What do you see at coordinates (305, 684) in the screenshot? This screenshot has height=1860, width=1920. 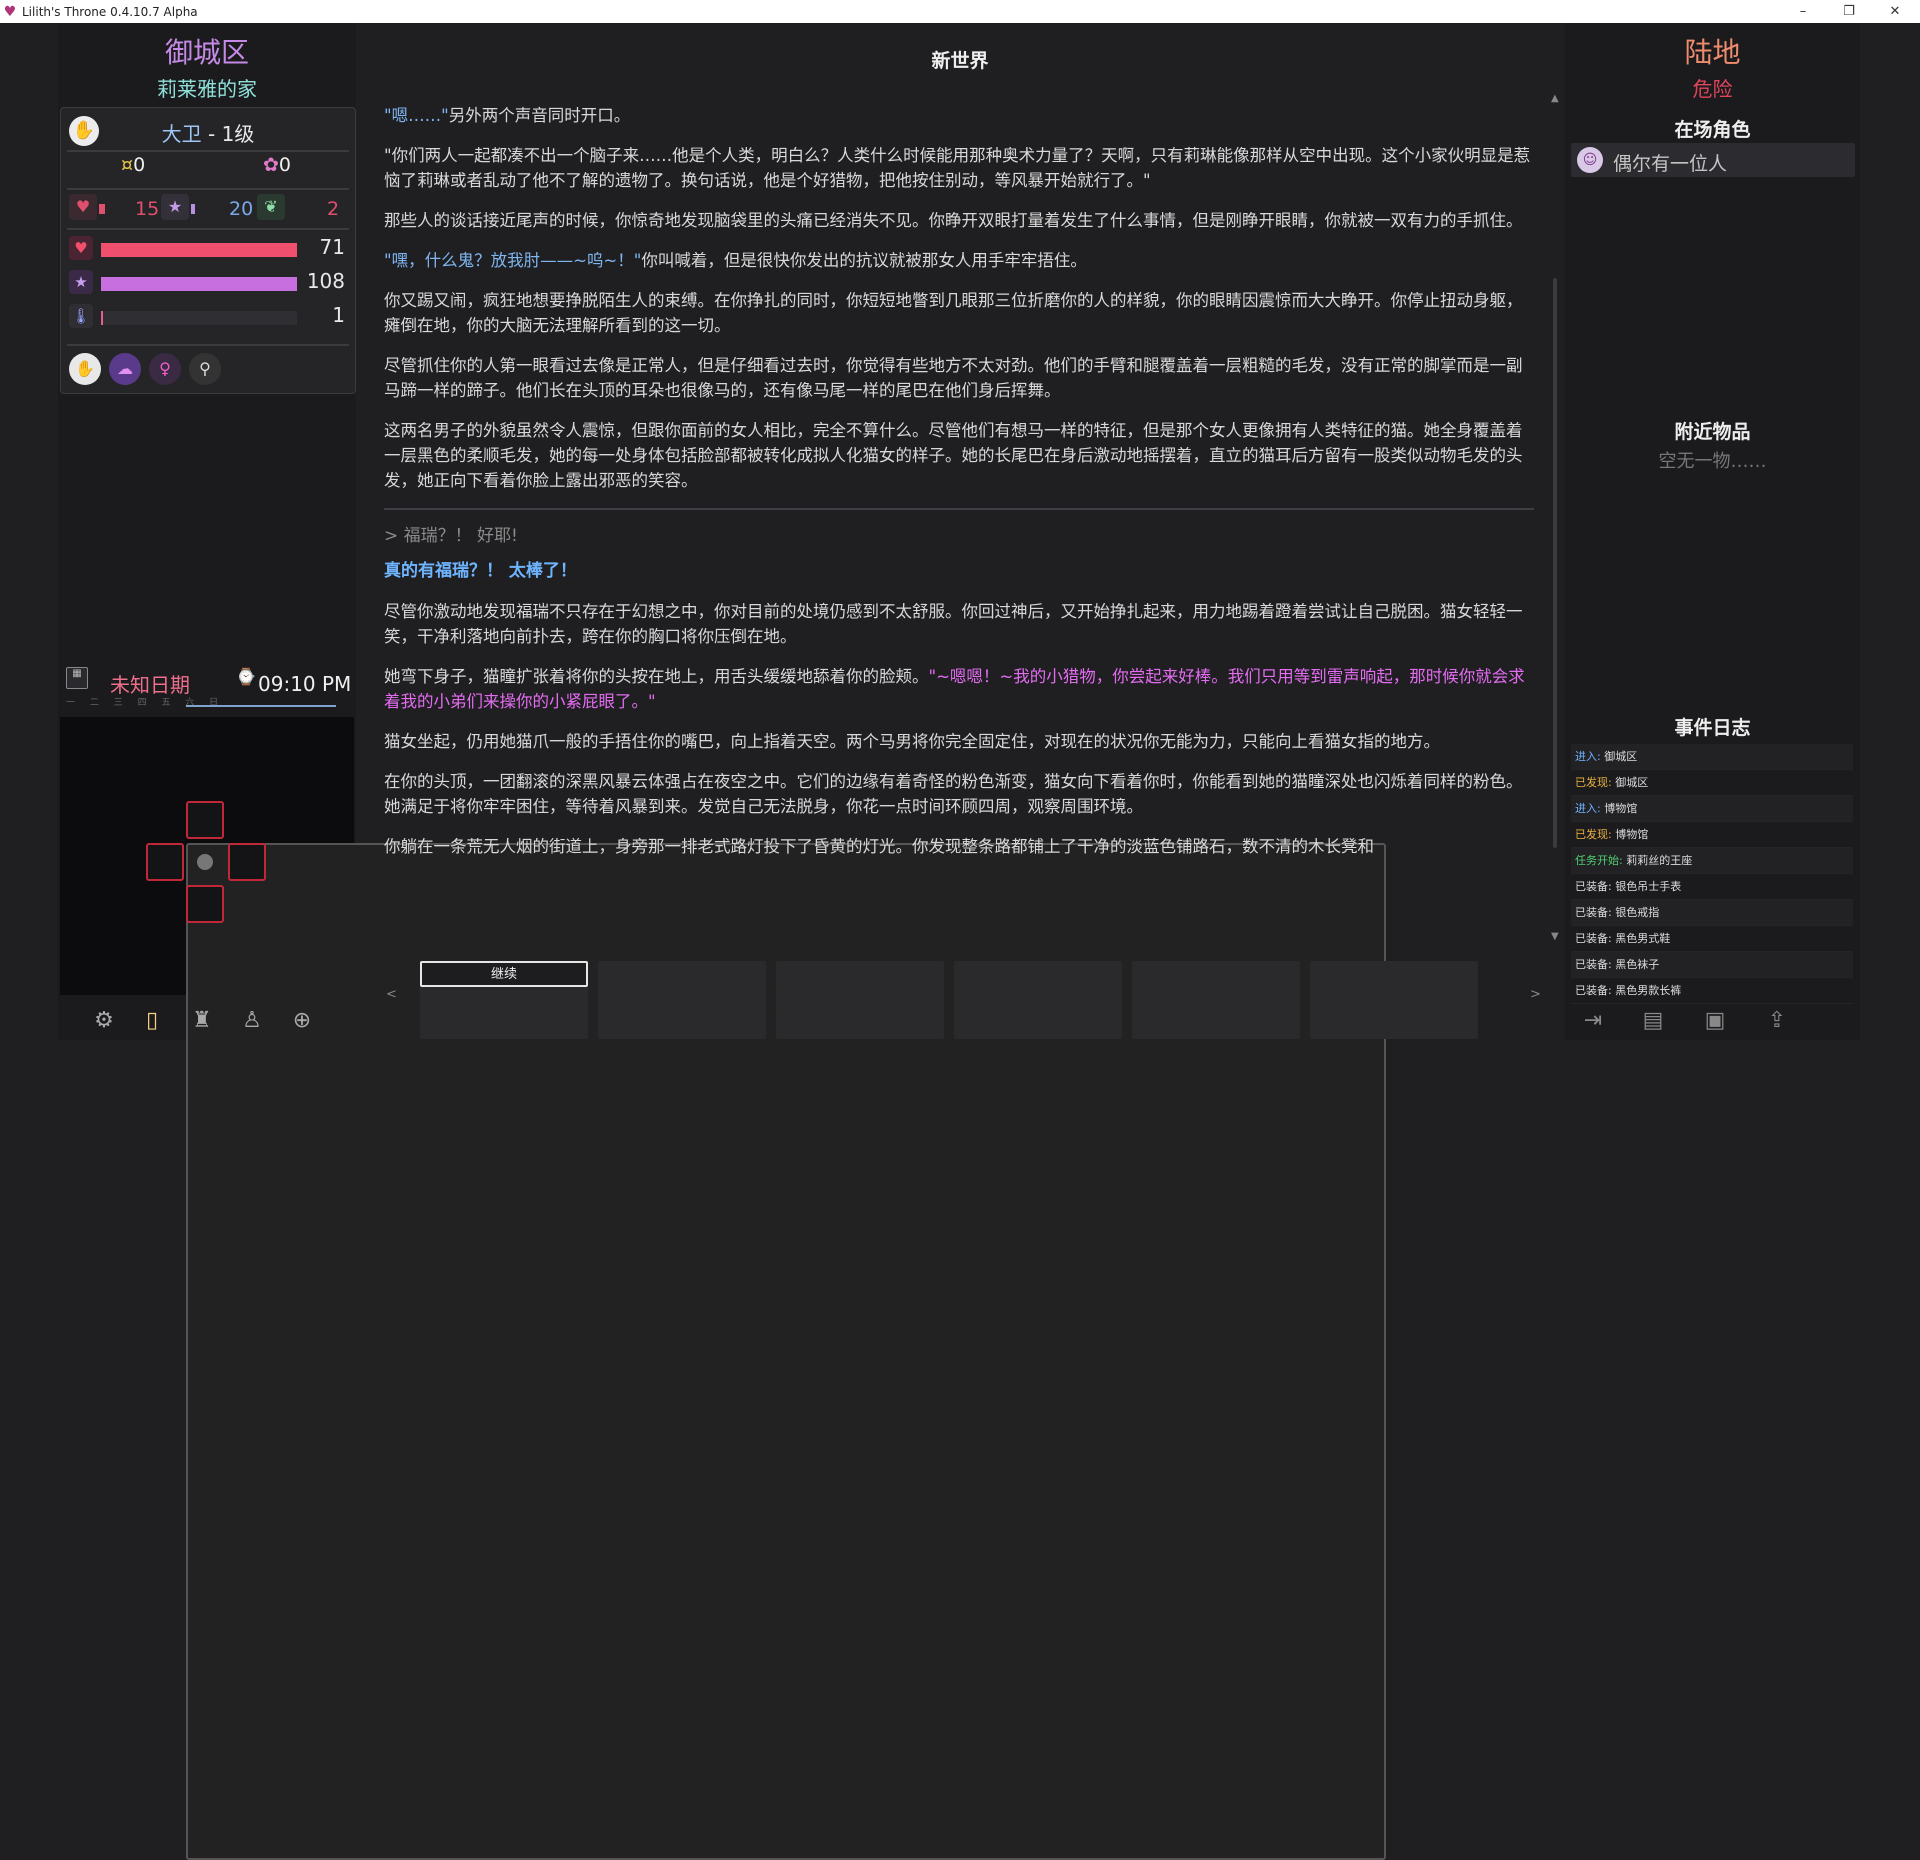 I see `time-text: 09:10 PM` at bounding box center [305, 684].